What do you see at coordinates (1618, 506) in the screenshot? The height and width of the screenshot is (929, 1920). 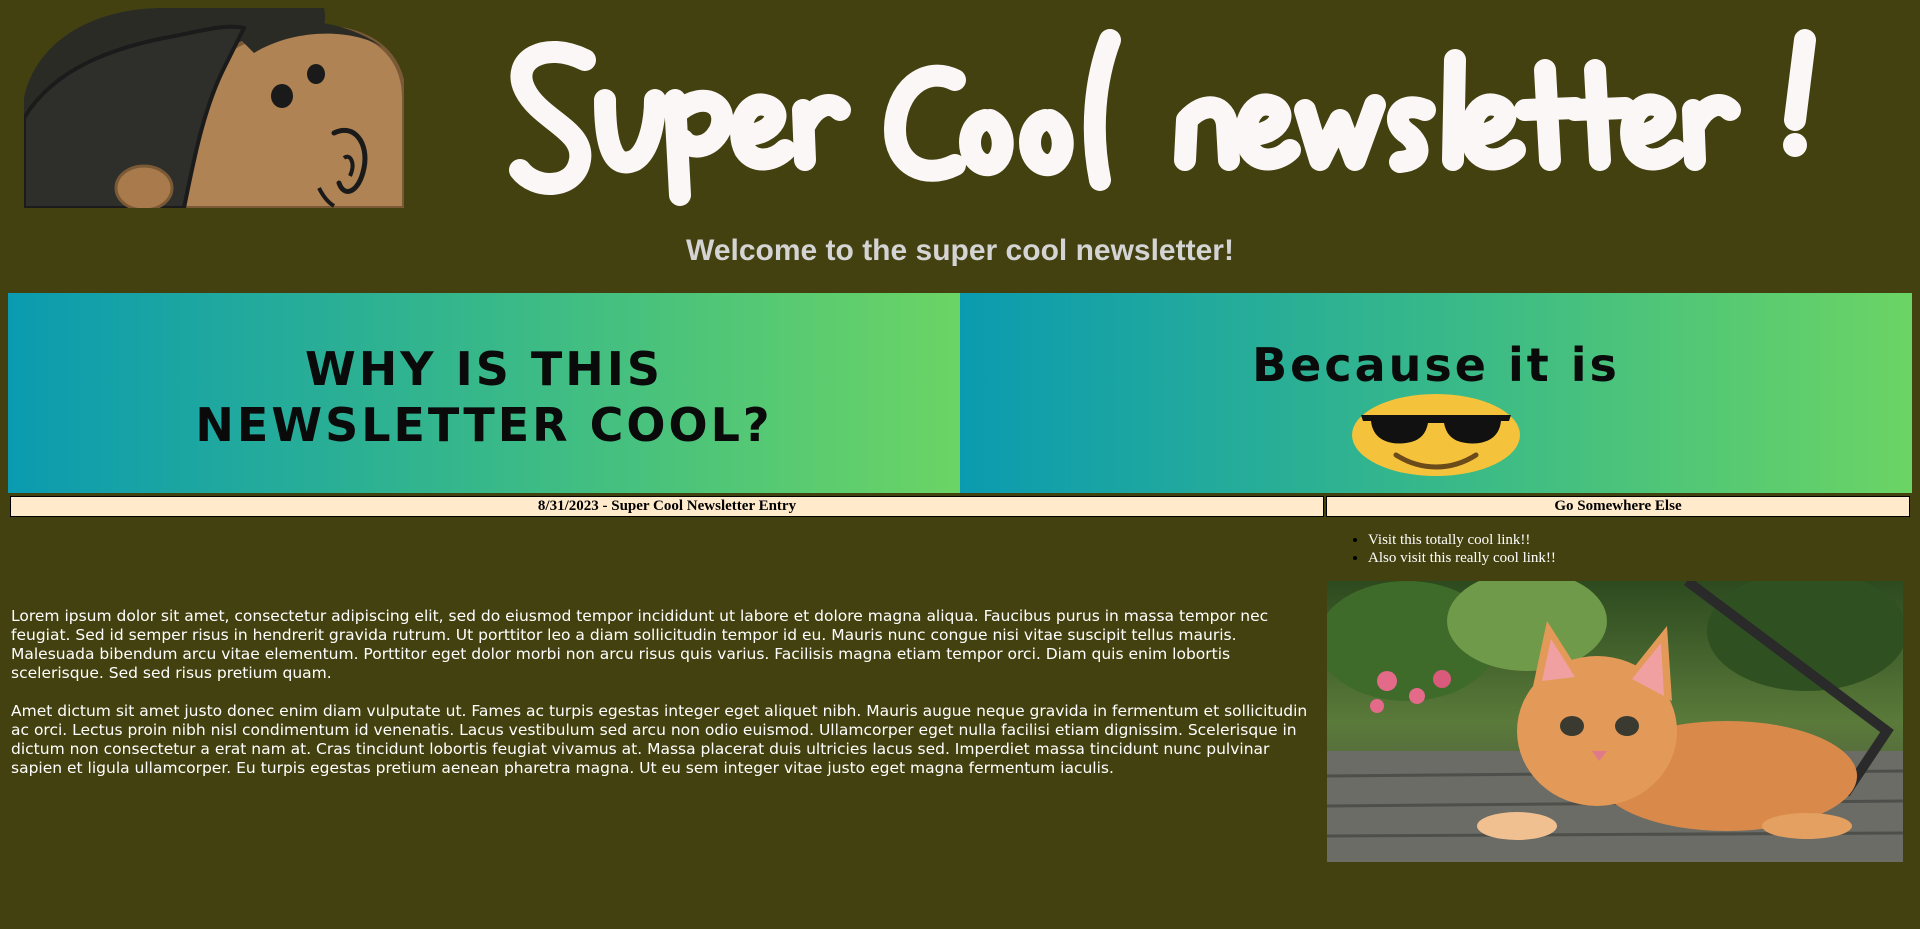 I see `sidebar-header: Go Somewhere Else` at bounding box center [1618, 506].